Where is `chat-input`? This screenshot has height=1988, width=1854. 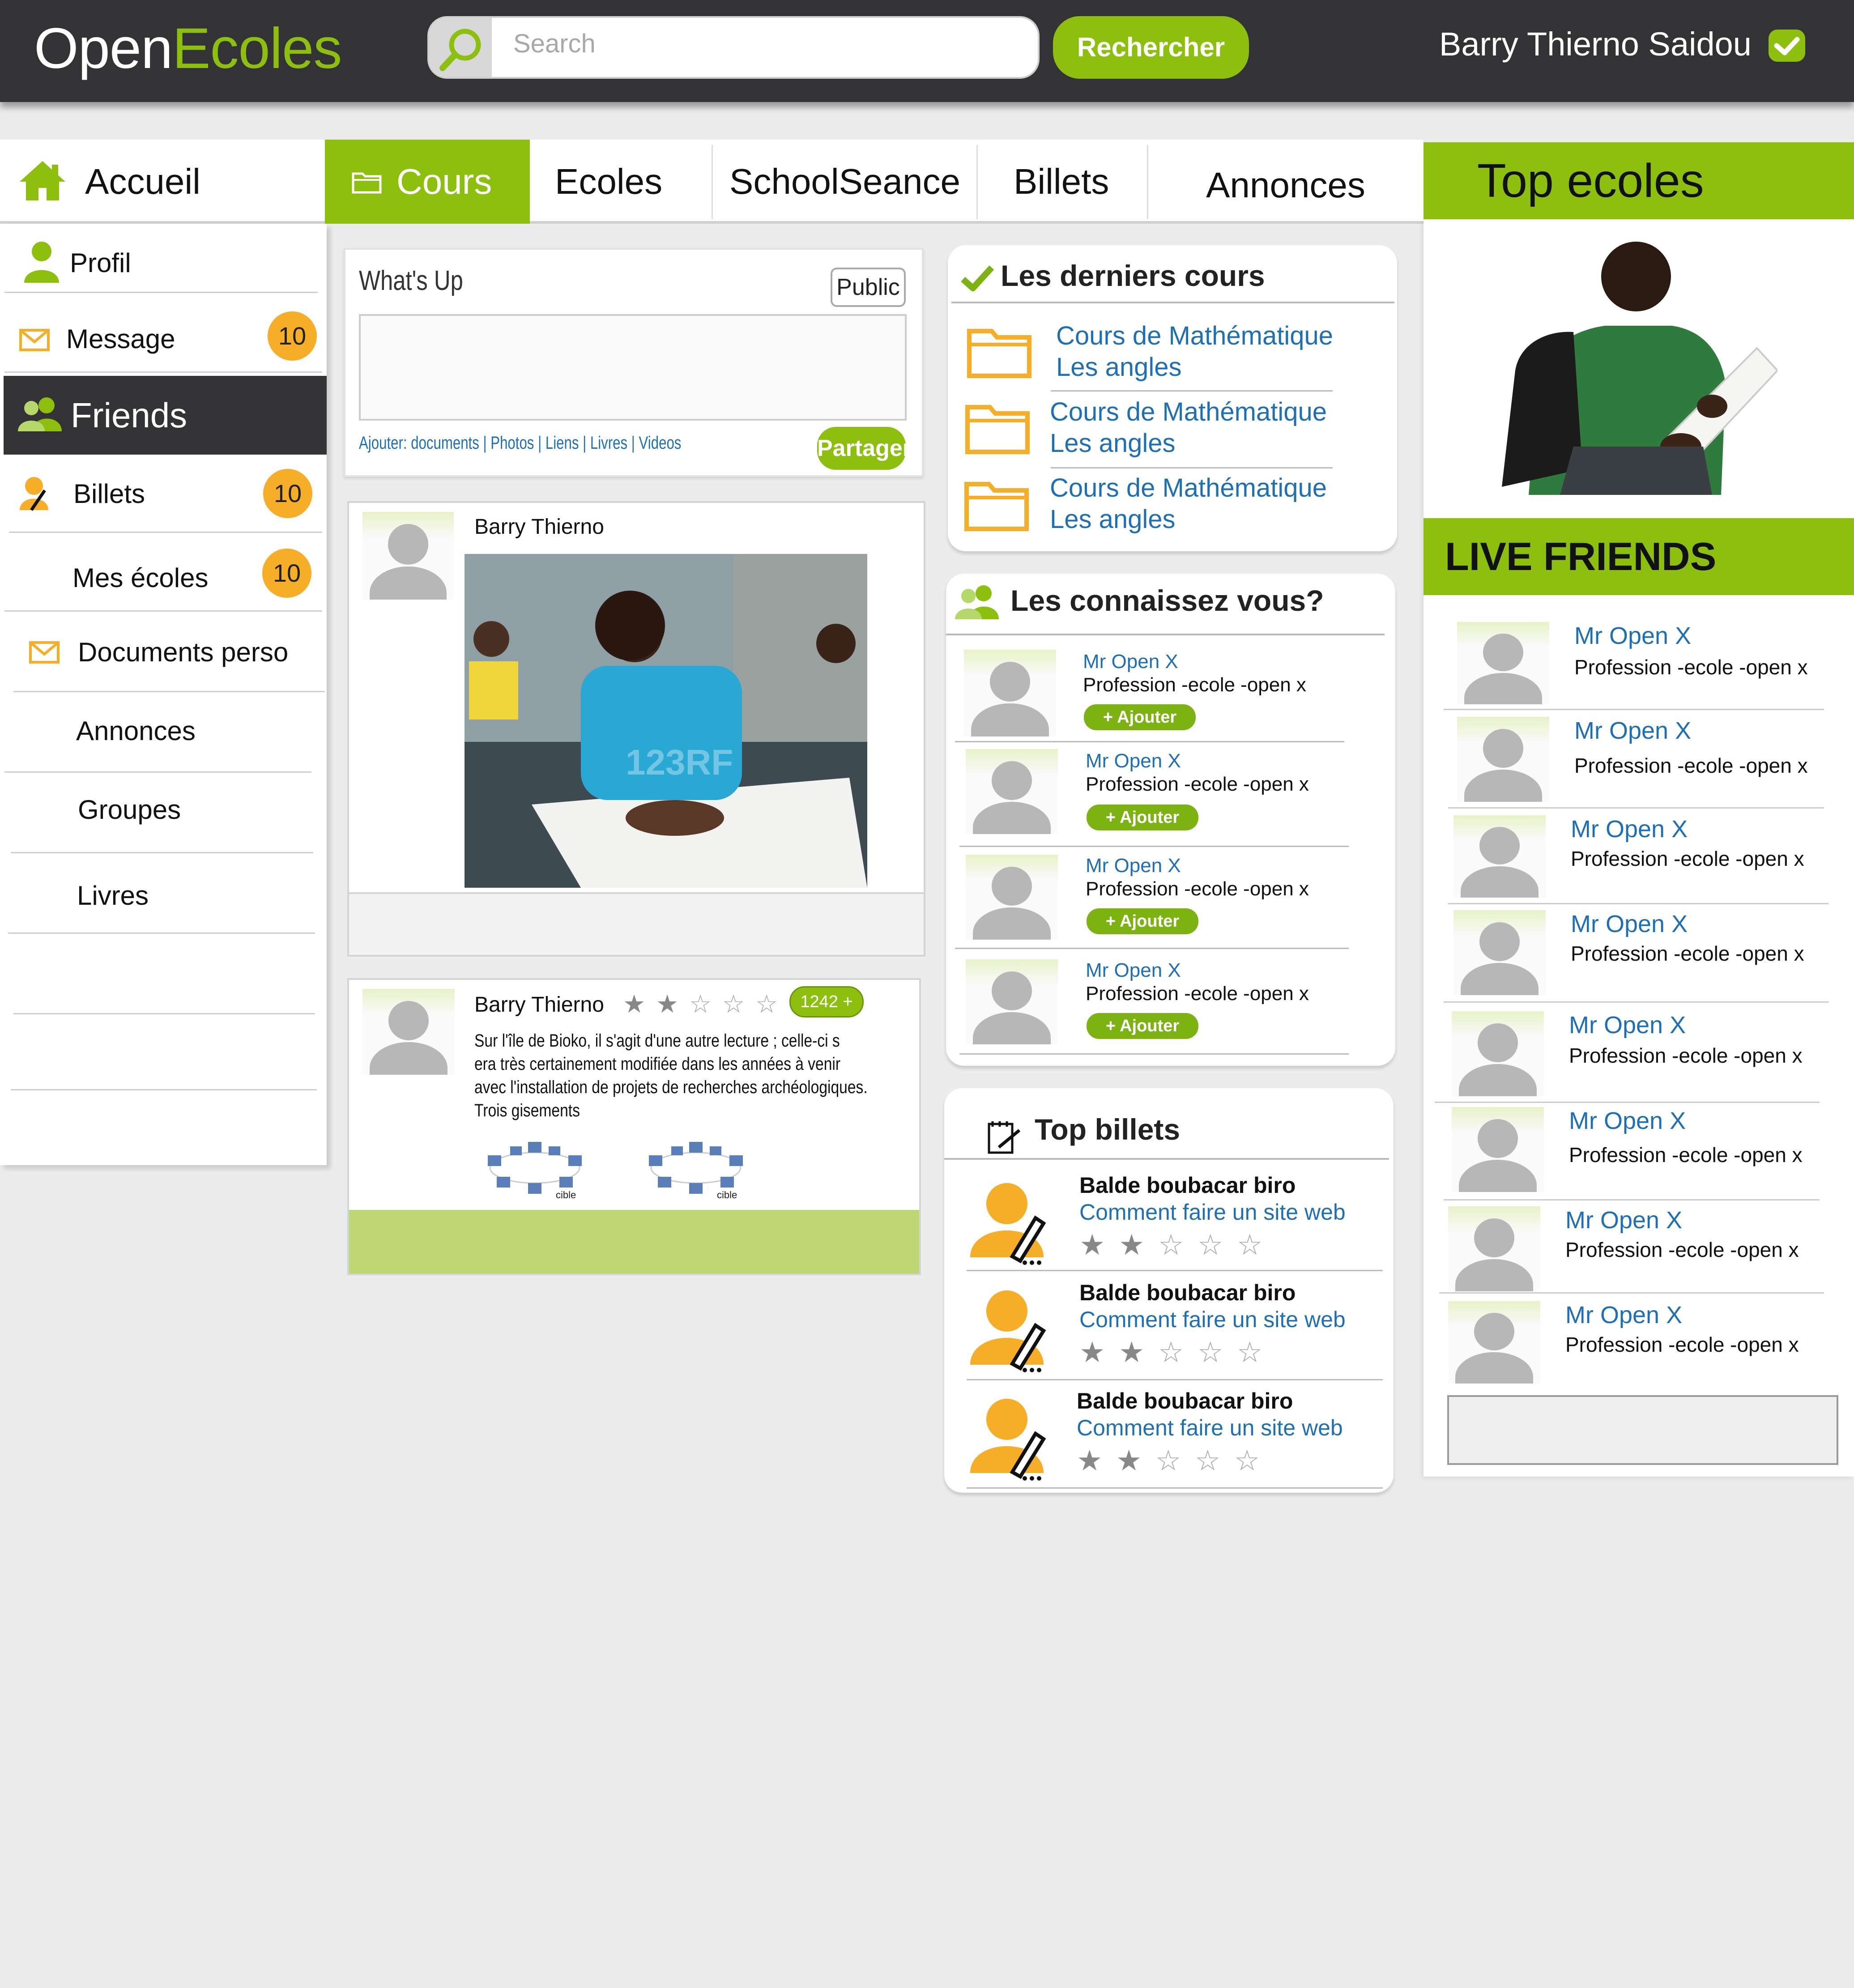
chat-input is located at coordinates (1642, 1430).